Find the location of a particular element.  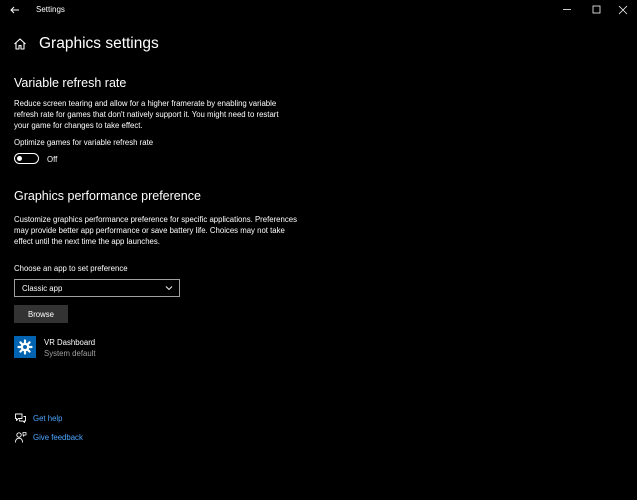

app-icon is located at coordinates (25, 347).